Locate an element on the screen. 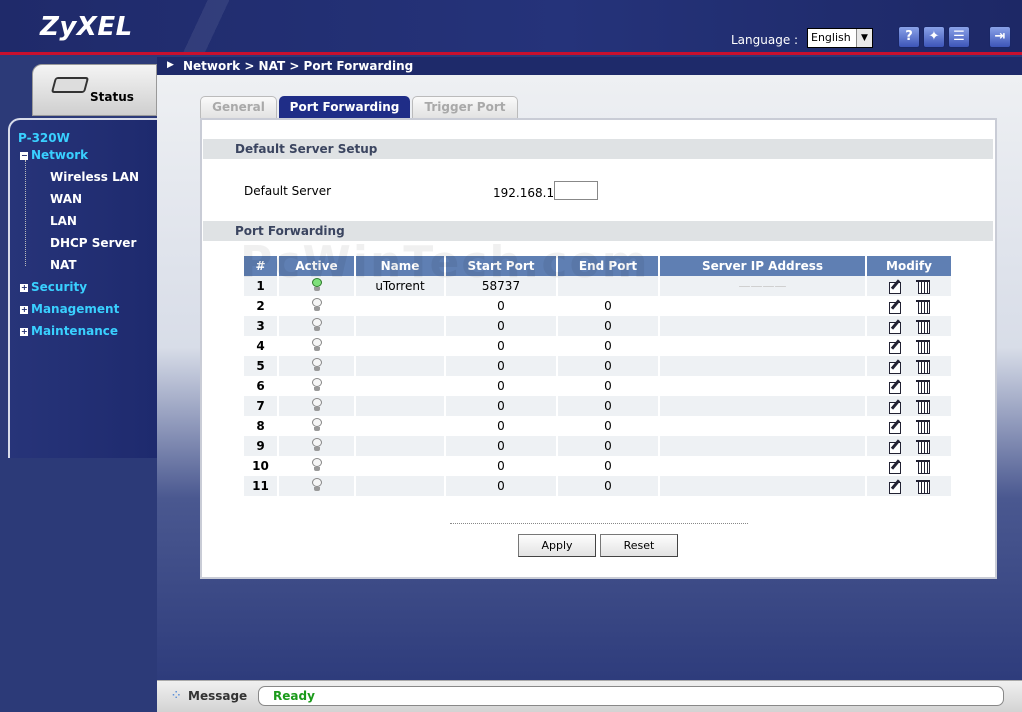  wizard-icon: ✦ is located at coordinates (934, 37).